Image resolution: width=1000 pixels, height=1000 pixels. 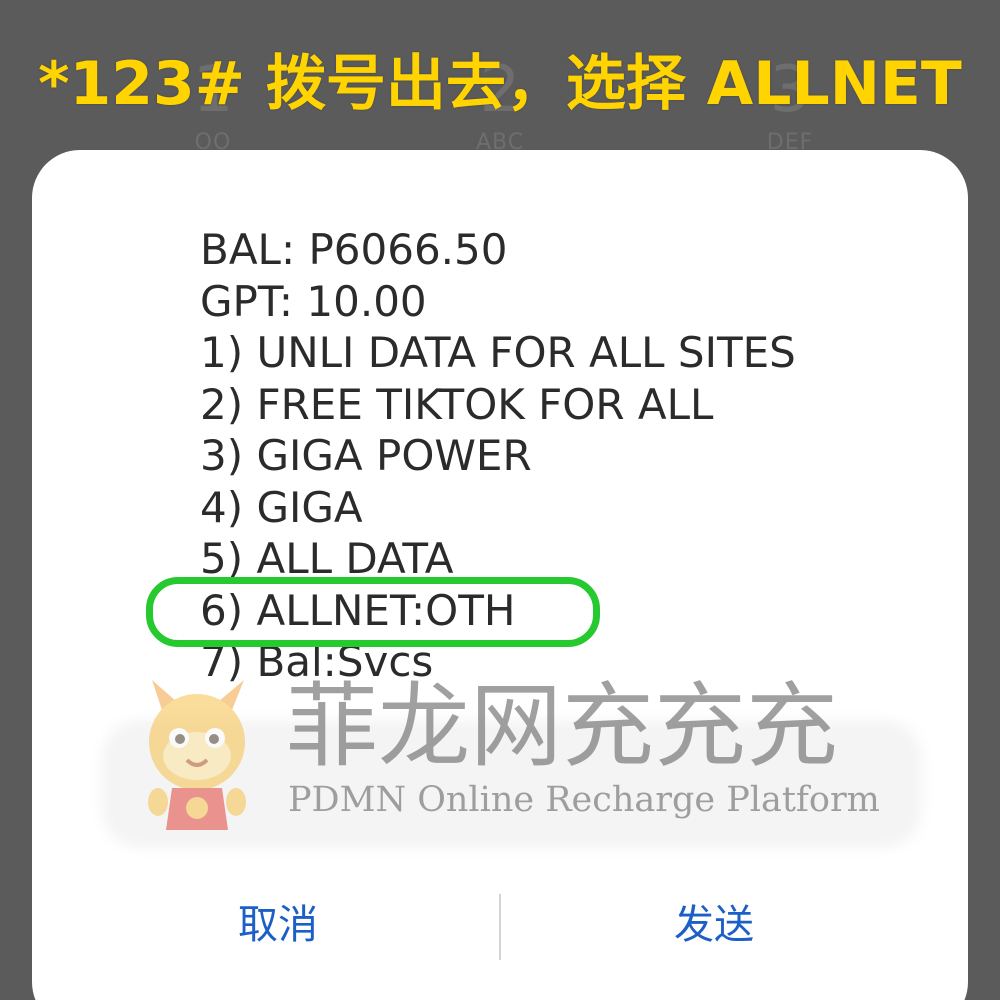 I want to click on menu-option-3: 3) GIGA POWER, so click(x=366, y=455).